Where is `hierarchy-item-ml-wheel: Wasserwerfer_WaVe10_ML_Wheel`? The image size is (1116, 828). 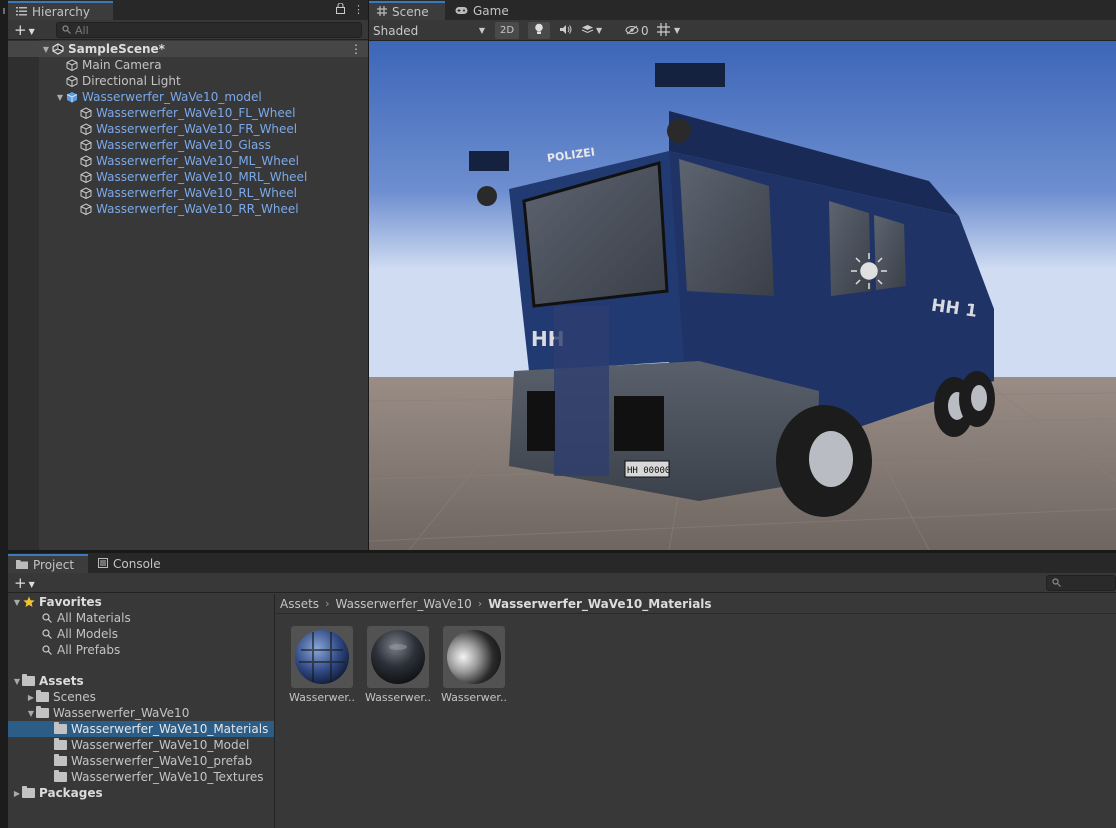
hierarchy-item-ml-wheel: Wasserwerfer_WaVe10_ML_Wheel is located at coordinates (188, 161).